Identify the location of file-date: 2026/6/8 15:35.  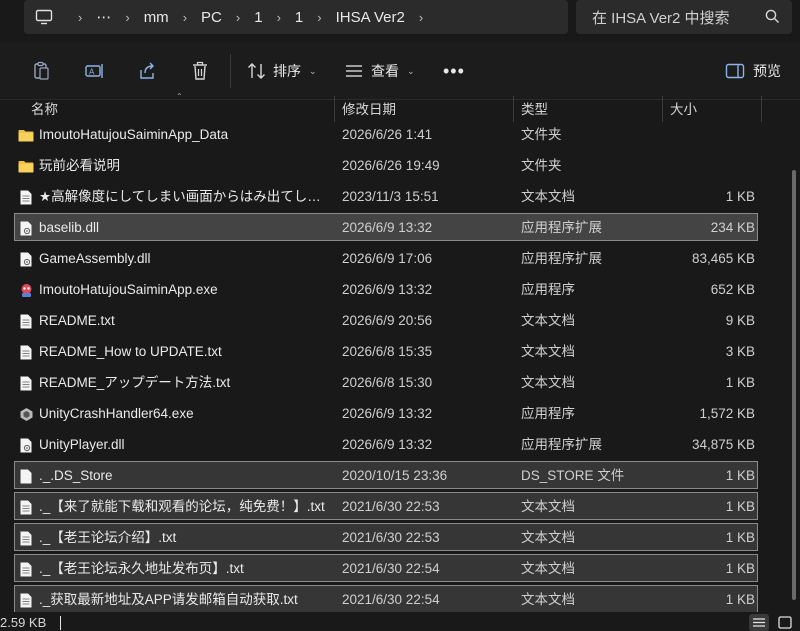
(387, 351).